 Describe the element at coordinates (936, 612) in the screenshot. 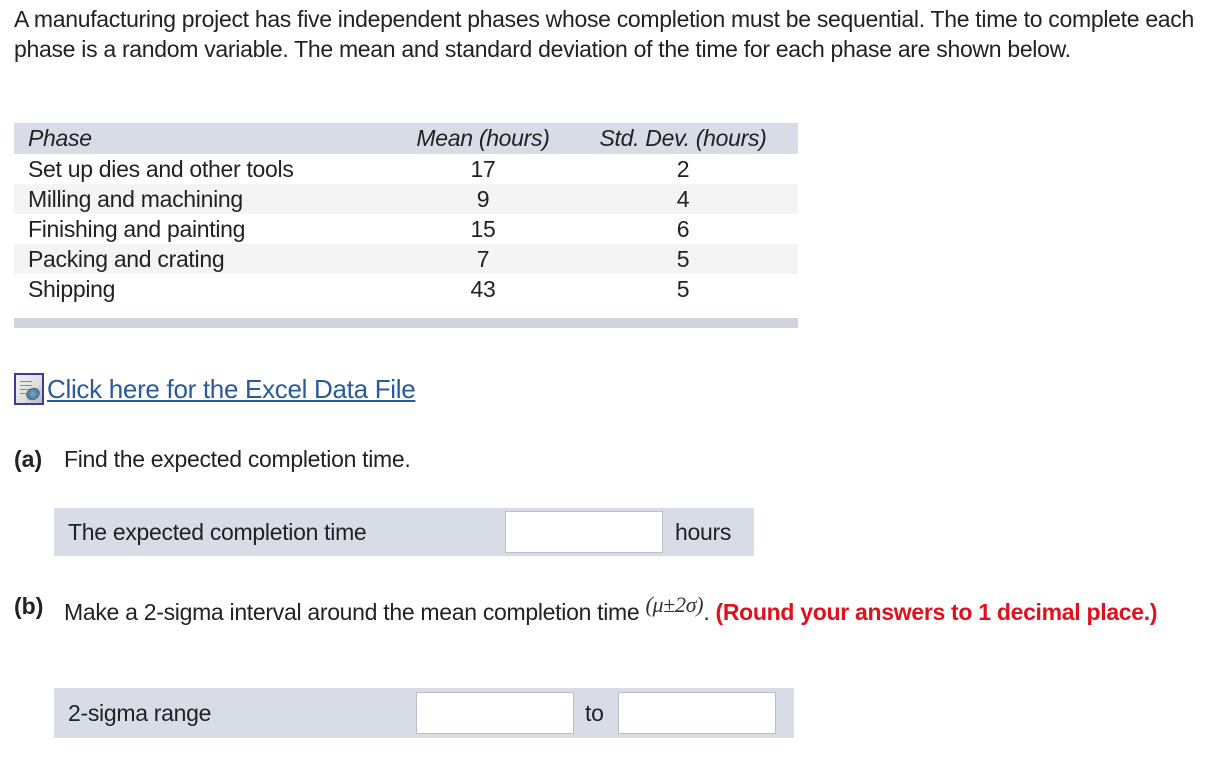

I see `rounding-note: (Round your answers to 1 decimal place.)` at that location.